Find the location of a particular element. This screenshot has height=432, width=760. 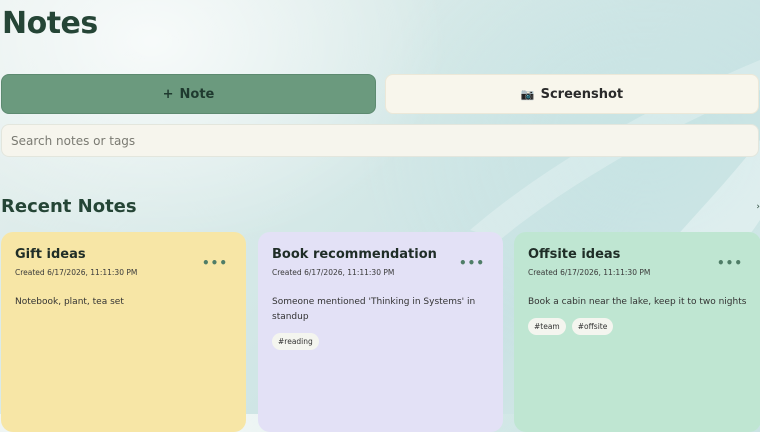

search-input is located at coordinates (380, 140).